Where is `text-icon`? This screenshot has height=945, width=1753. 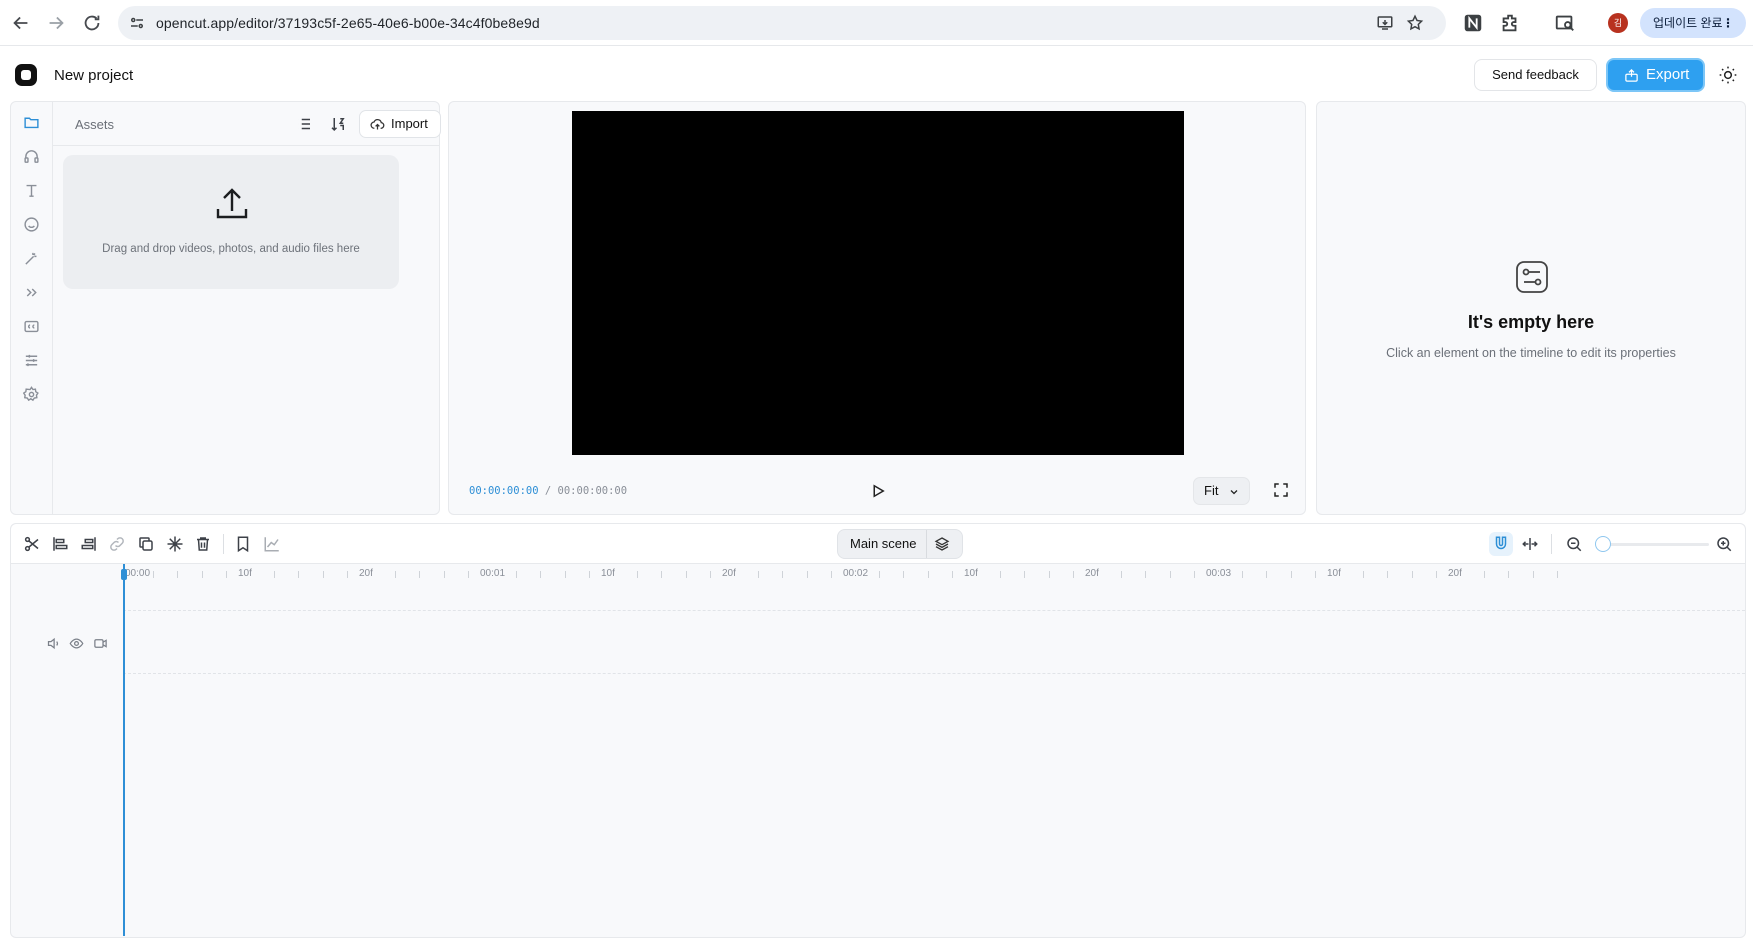 text-icon is located at coordinates (31, 190).